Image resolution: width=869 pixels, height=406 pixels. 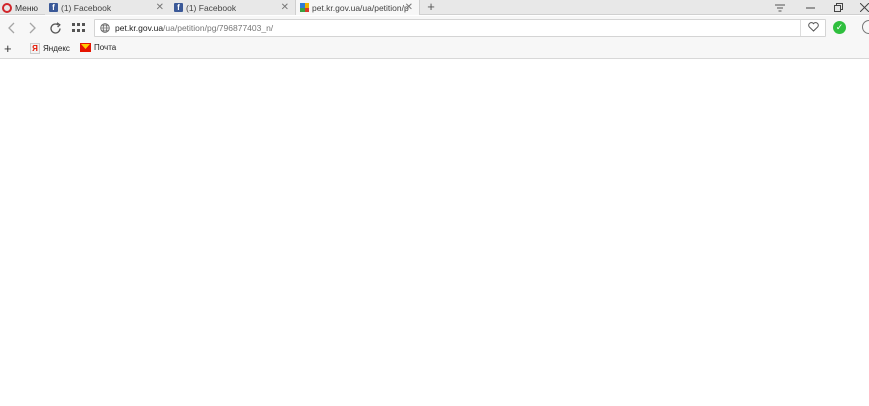 I want to click on bookmark-yandex: Я Яндекс, so click(x=50, y=48).